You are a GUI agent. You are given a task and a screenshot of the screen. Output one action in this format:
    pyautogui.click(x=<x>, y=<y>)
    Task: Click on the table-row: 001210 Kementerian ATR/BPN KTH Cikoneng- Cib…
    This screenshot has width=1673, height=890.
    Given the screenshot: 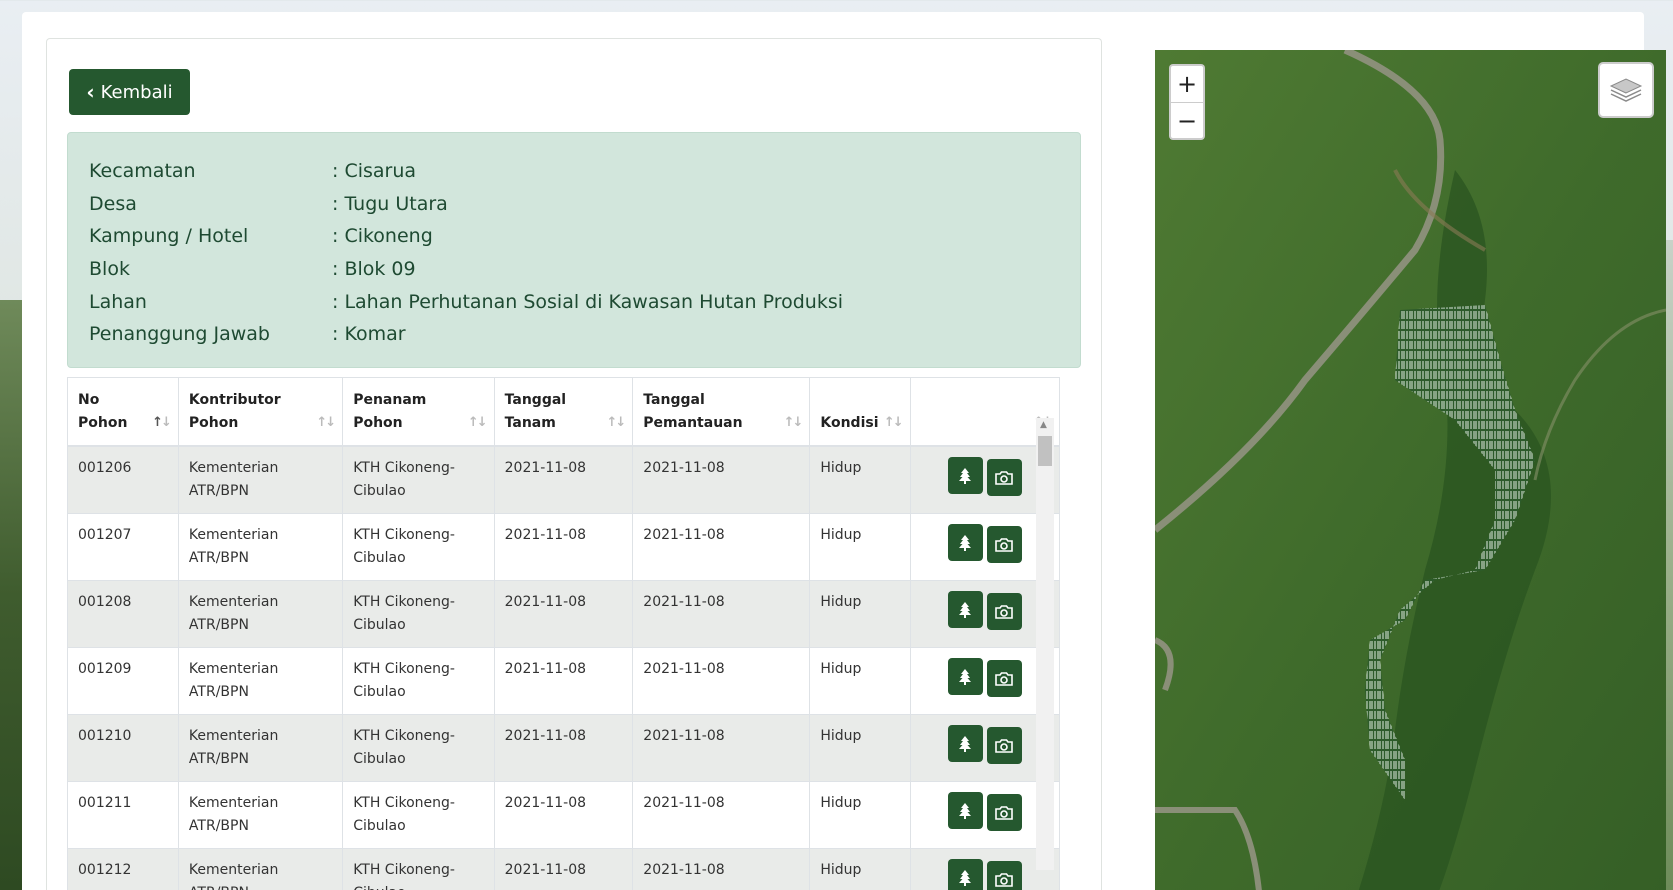 What is the action you would take?
    pyautogui.click(x=564, y=748)
    